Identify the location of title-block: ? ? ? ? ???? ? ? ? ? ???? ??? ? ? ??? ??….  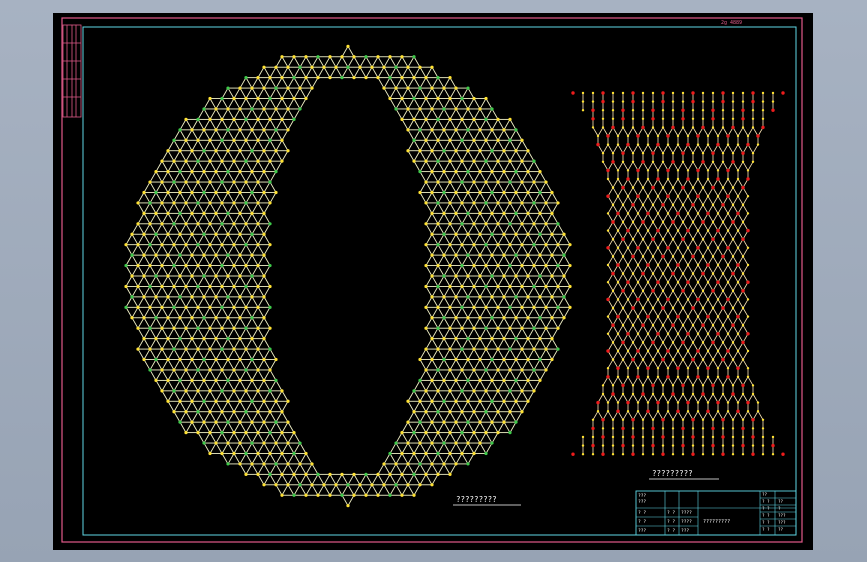
(716, 513).